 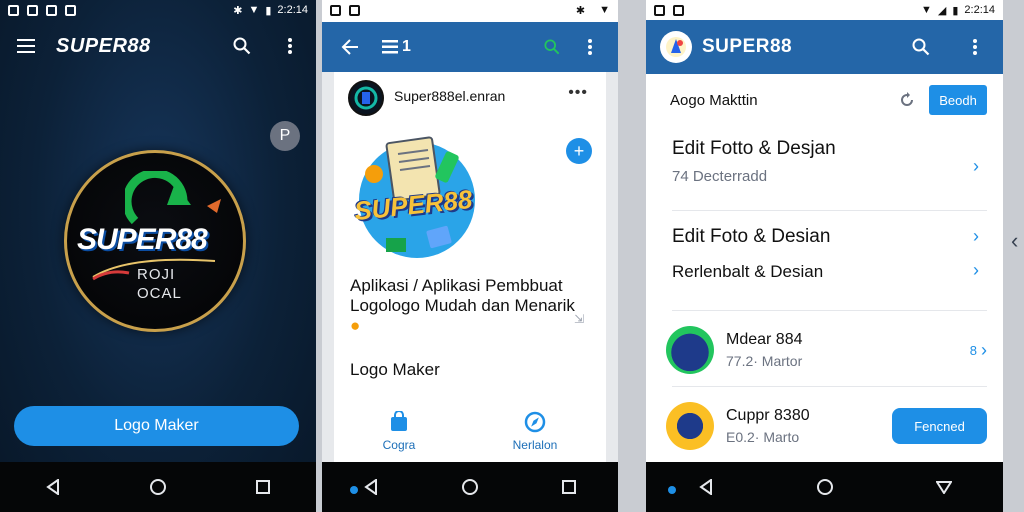 I want to click on logo-maker-label: Logo Maker, so click(x=395, y=370).